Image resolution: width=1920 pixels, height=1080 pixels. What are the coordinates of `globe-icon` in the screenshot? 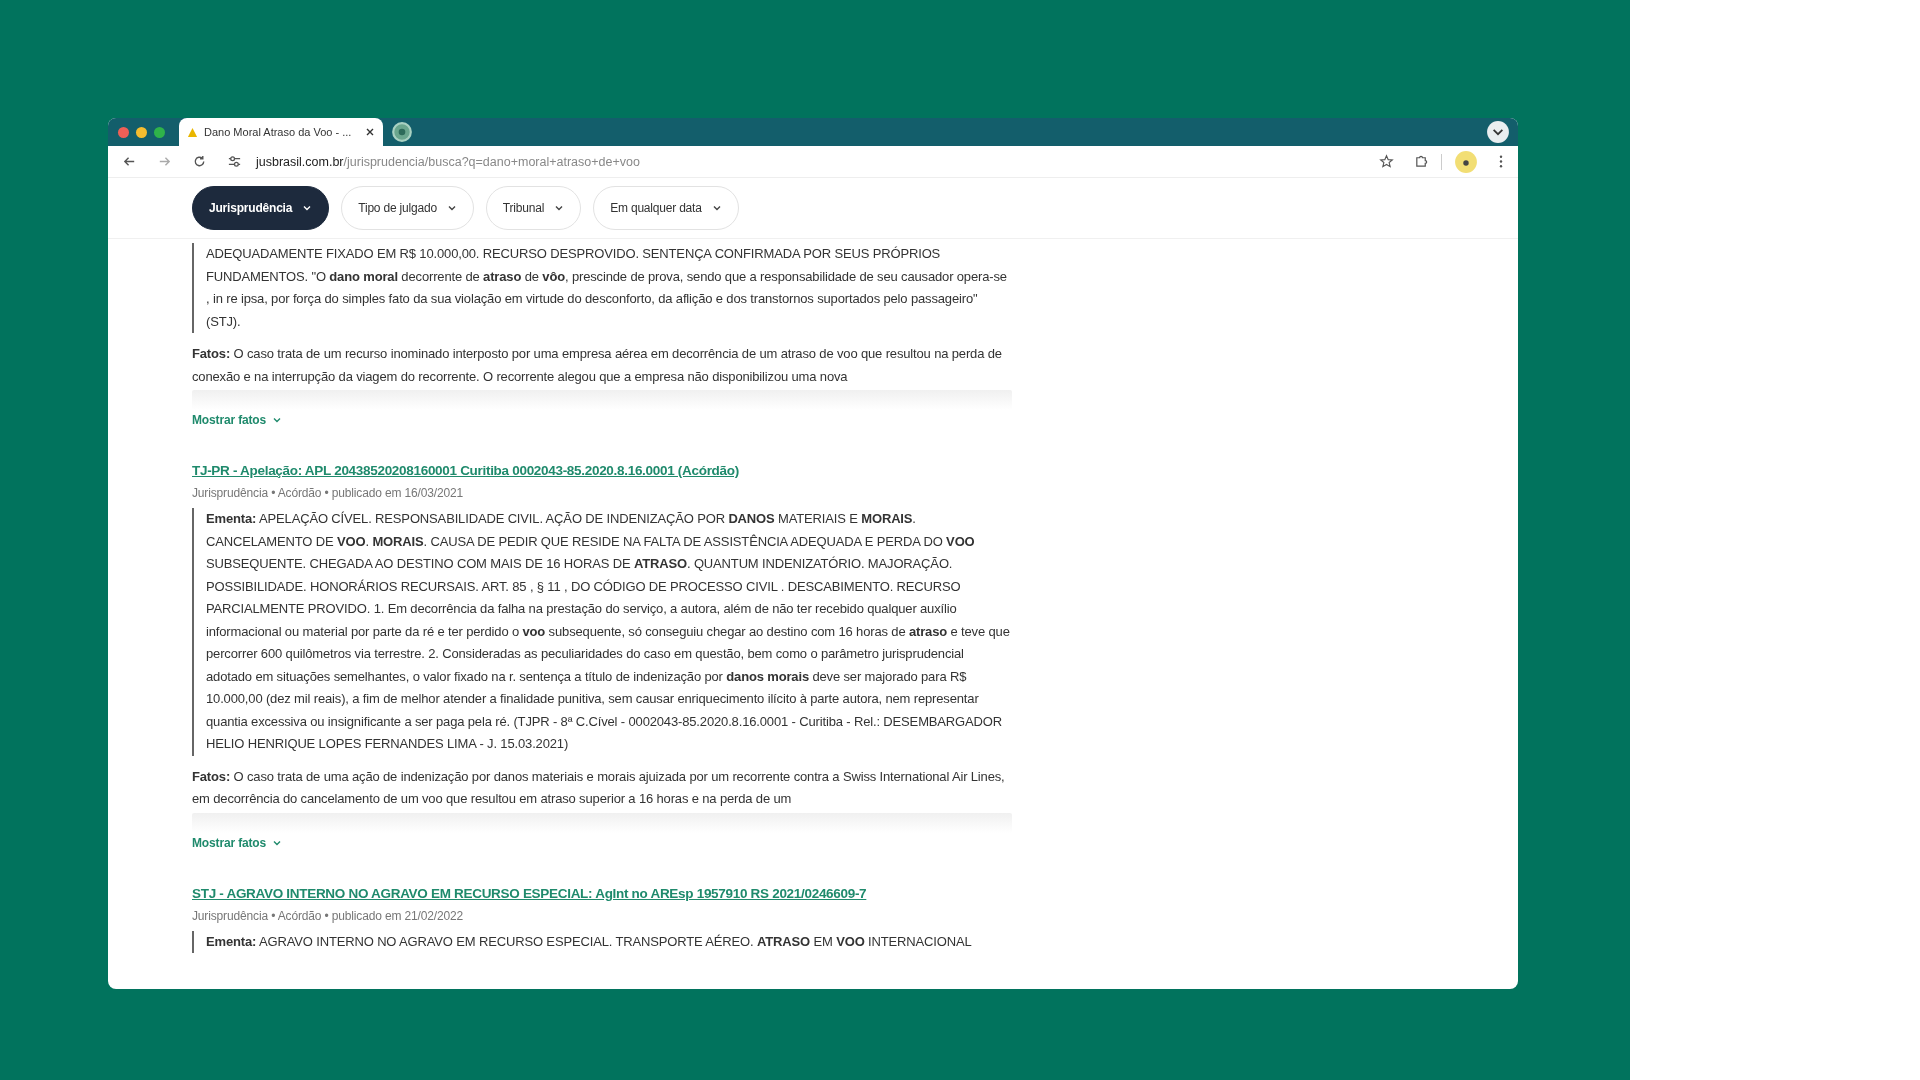 It's located at (402, 132).